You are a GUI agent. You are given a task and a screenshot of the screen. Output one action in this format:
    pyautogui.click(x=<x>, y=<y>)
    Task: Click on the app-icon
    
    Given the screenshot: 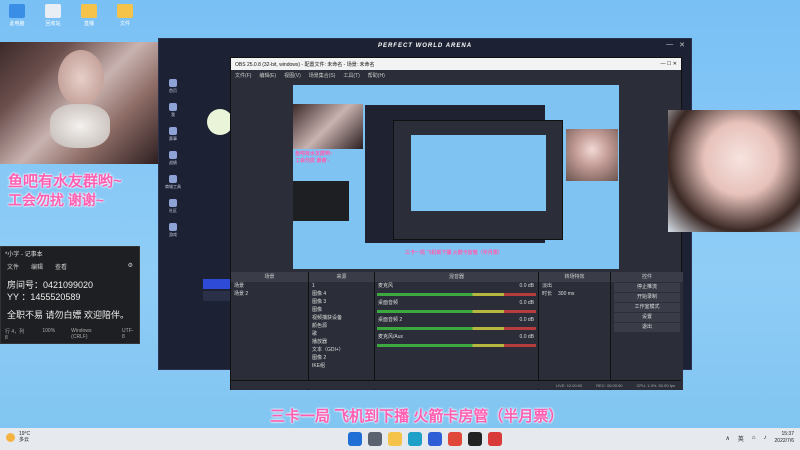 What is the action you would take?
    pyautogui.click(x=495, y=439)
    